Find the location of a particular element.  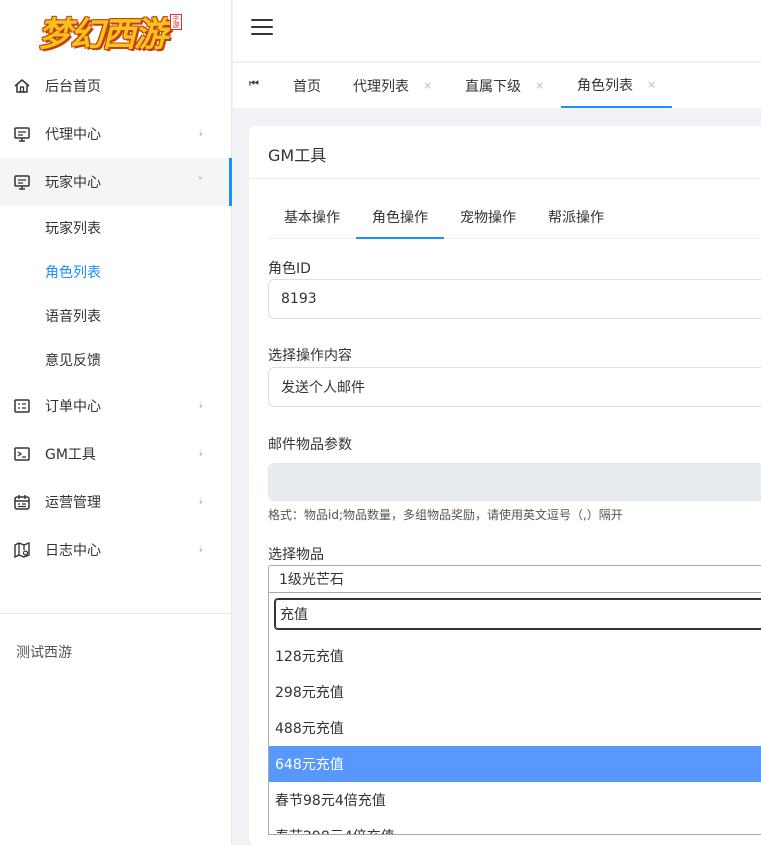

sidebar-item-gm-tools: GM工具 › is located at coordinates (115, 454).